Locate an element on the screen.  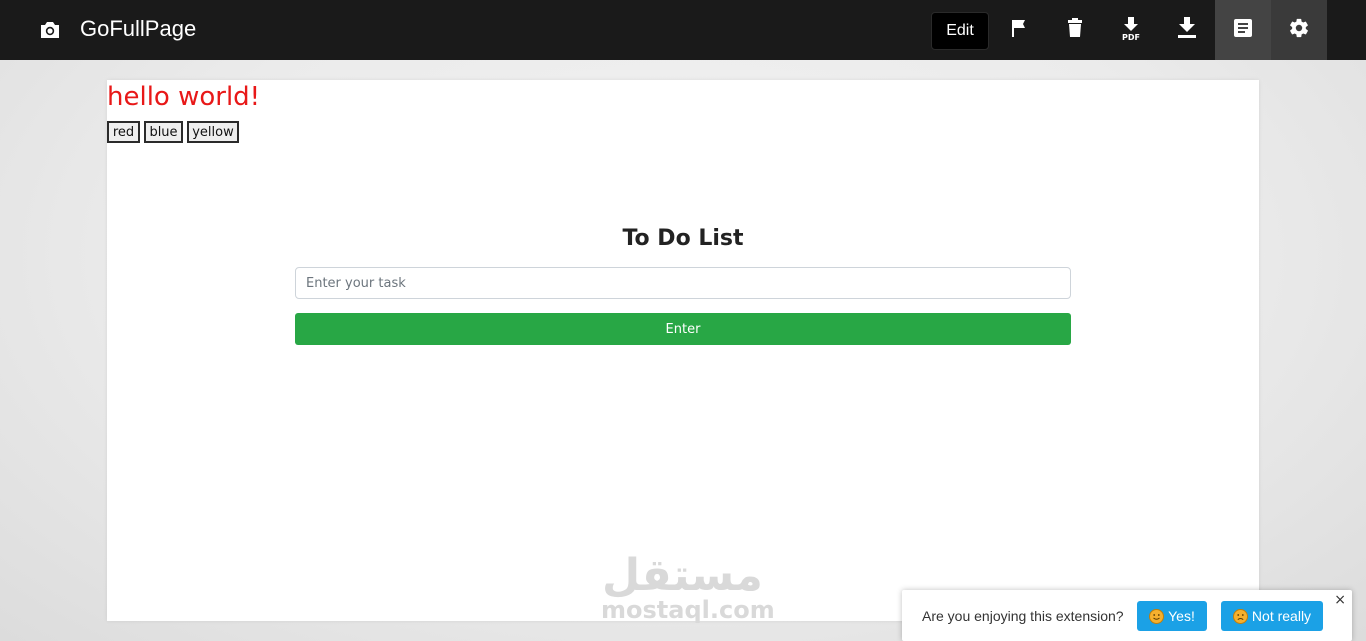
watermark-latin: mostaql.com is located at coordinates (688, 610).